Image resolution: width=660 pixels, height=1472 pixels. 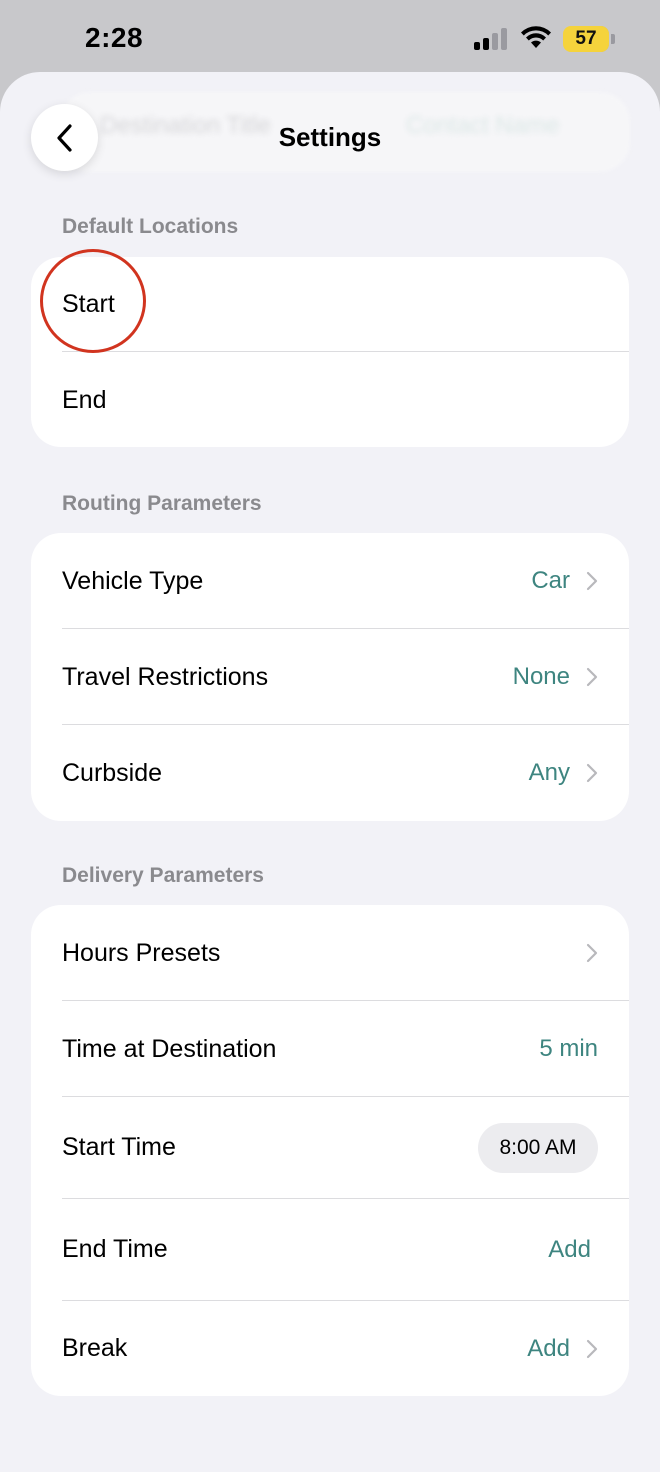 I want to click on section-header-delivery-parameters: Delivery Parameters, so click(x=163, y=875).